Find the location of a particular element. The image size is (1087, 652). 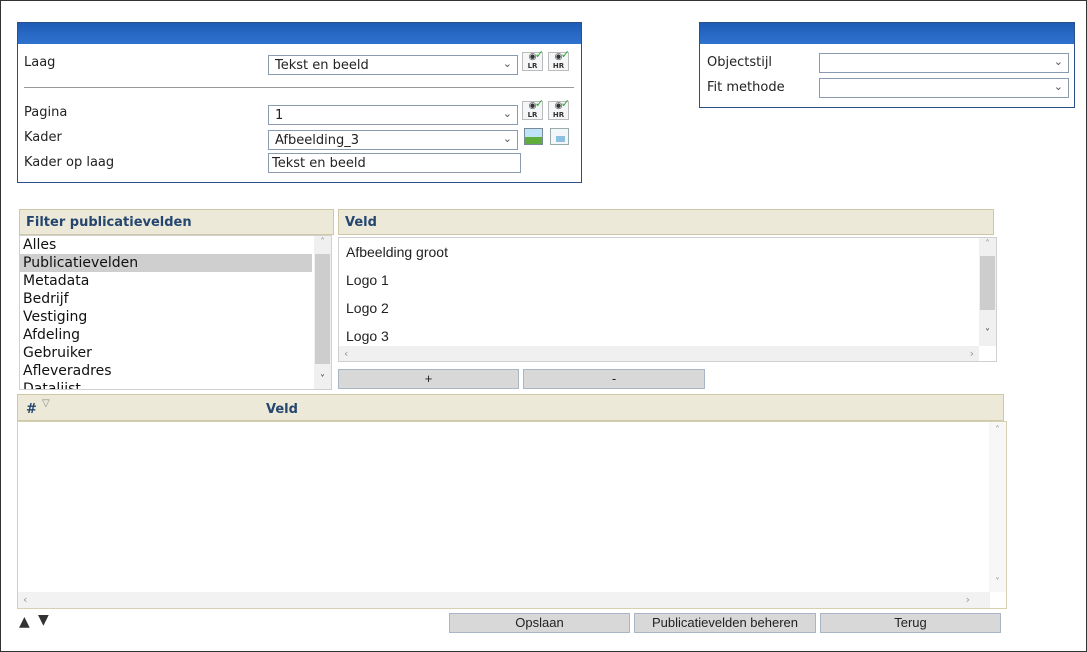

filter-item: Afdeling is located at coordinates (166, 335).